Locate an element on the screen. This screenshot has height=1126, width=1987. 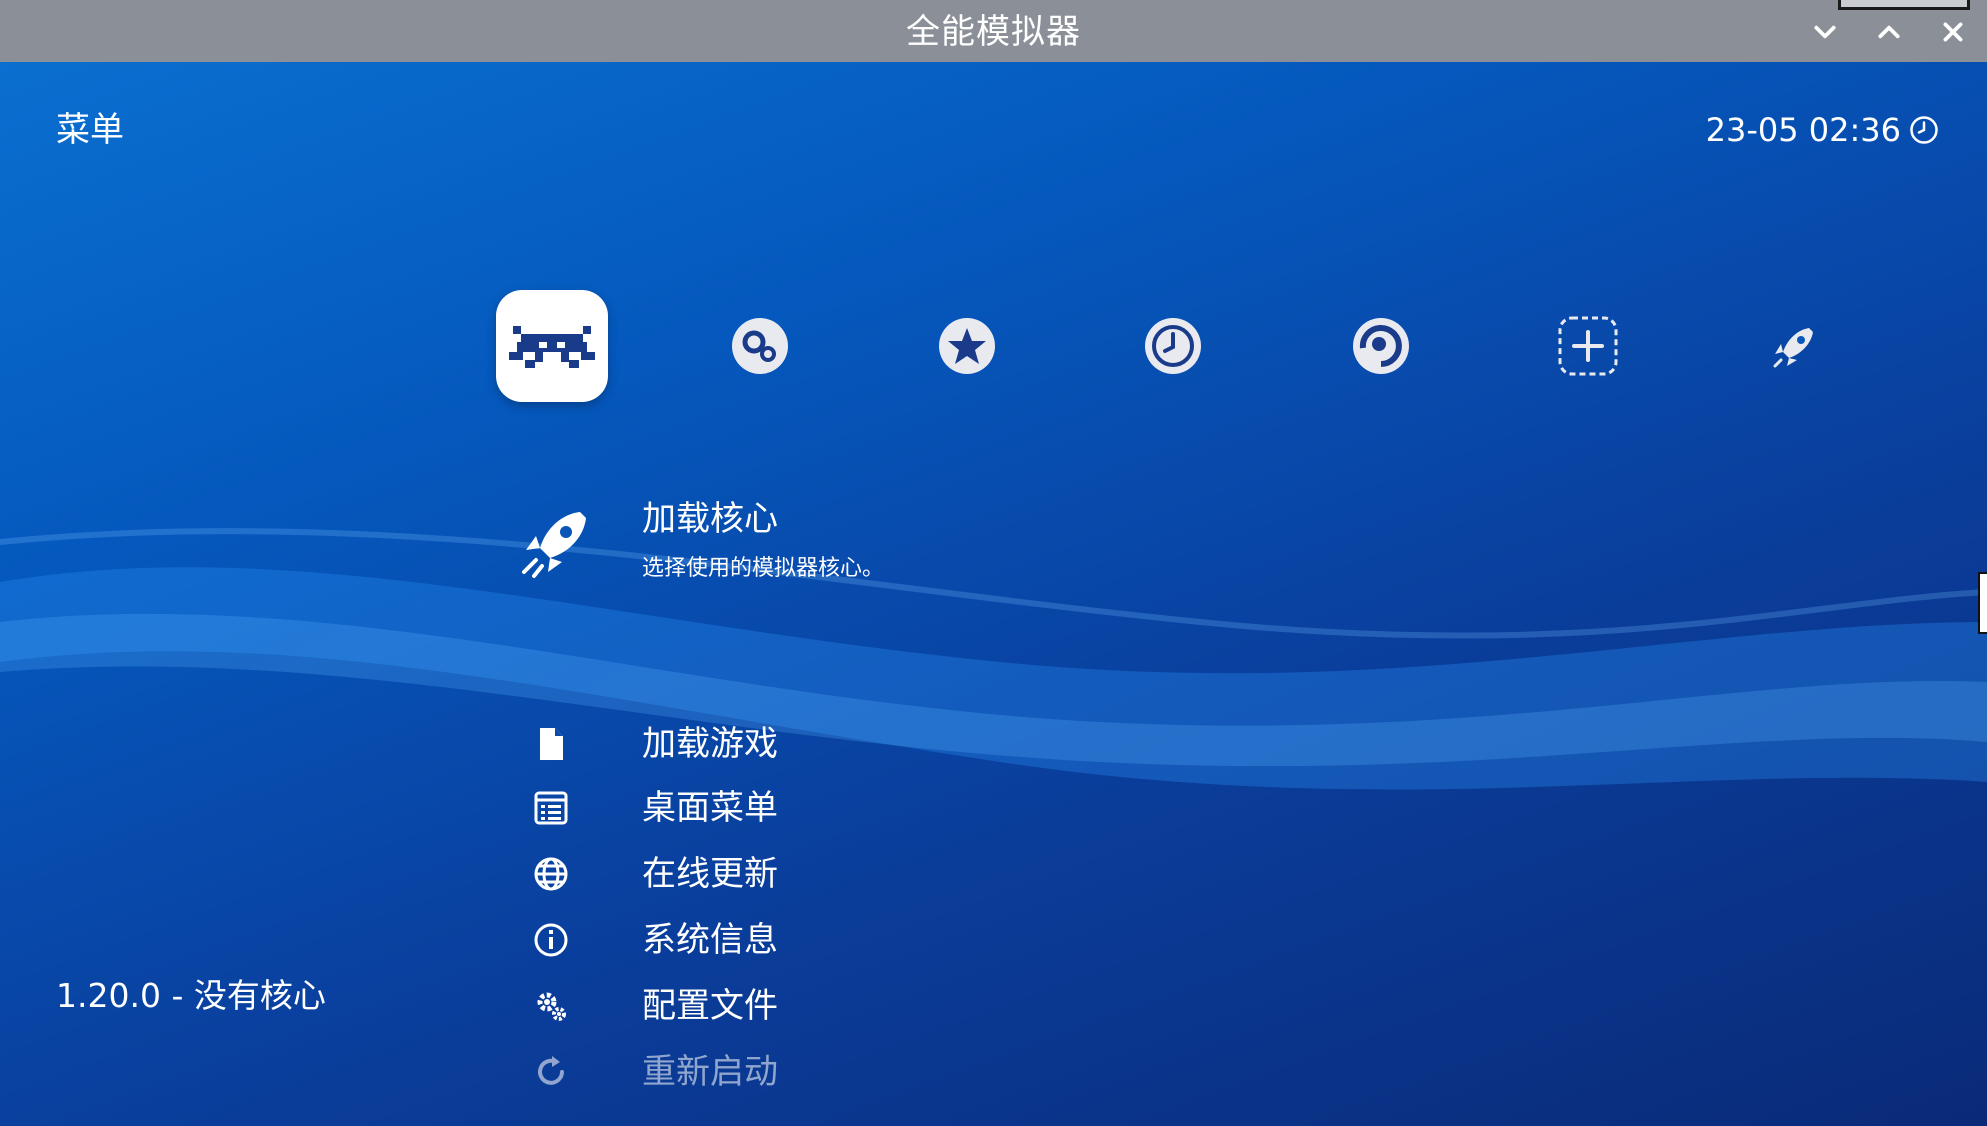
list-icon is located at coordinates (551, 808).